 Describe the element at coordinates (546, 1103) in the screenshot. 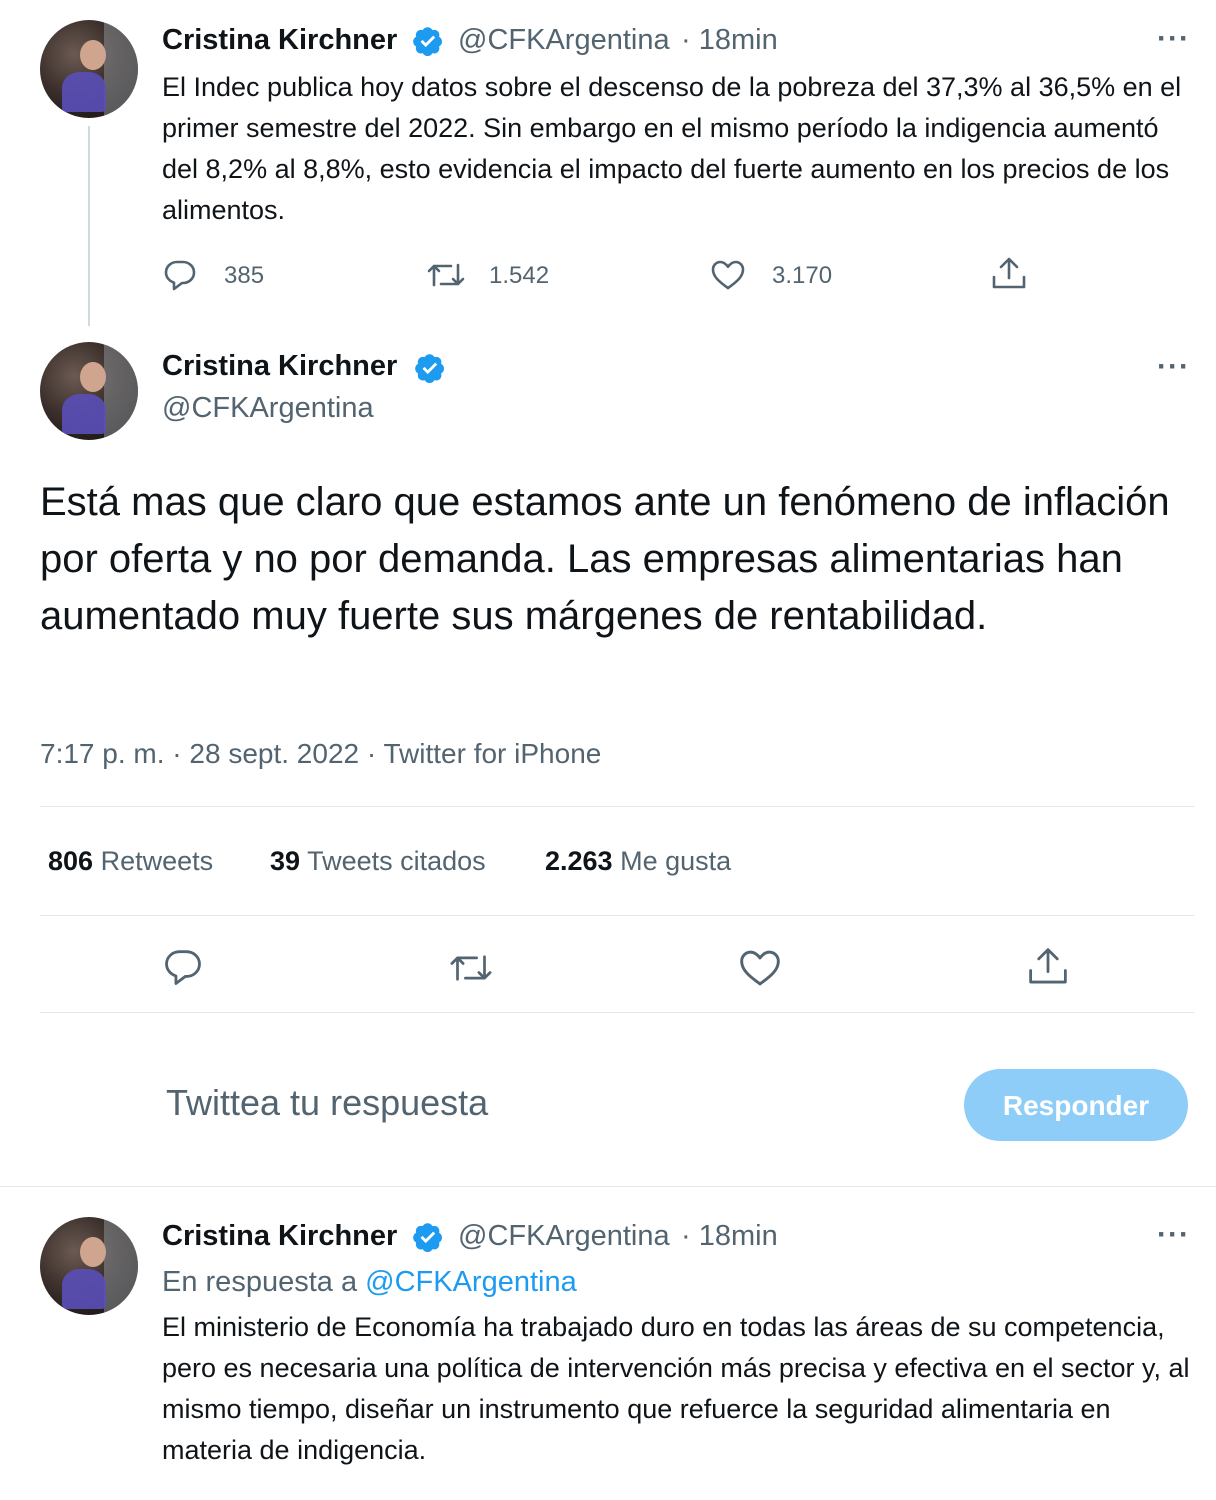

I see `reply-input: Twittea tu respuesta` at that location.